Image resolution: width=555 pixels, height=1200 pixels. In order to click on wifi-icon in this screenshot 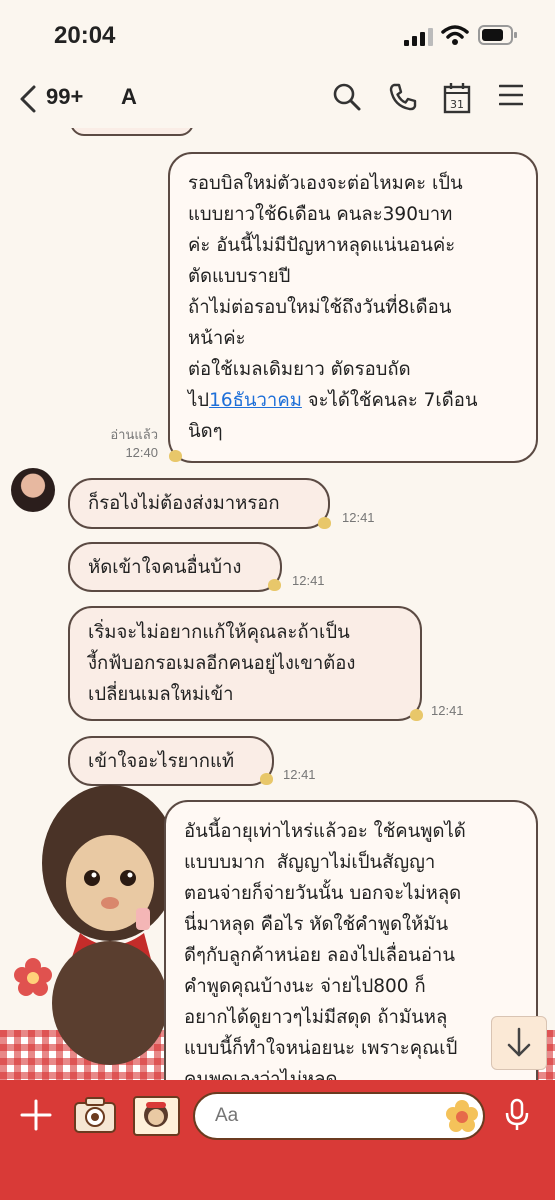, I will do `click(455, 35)`.